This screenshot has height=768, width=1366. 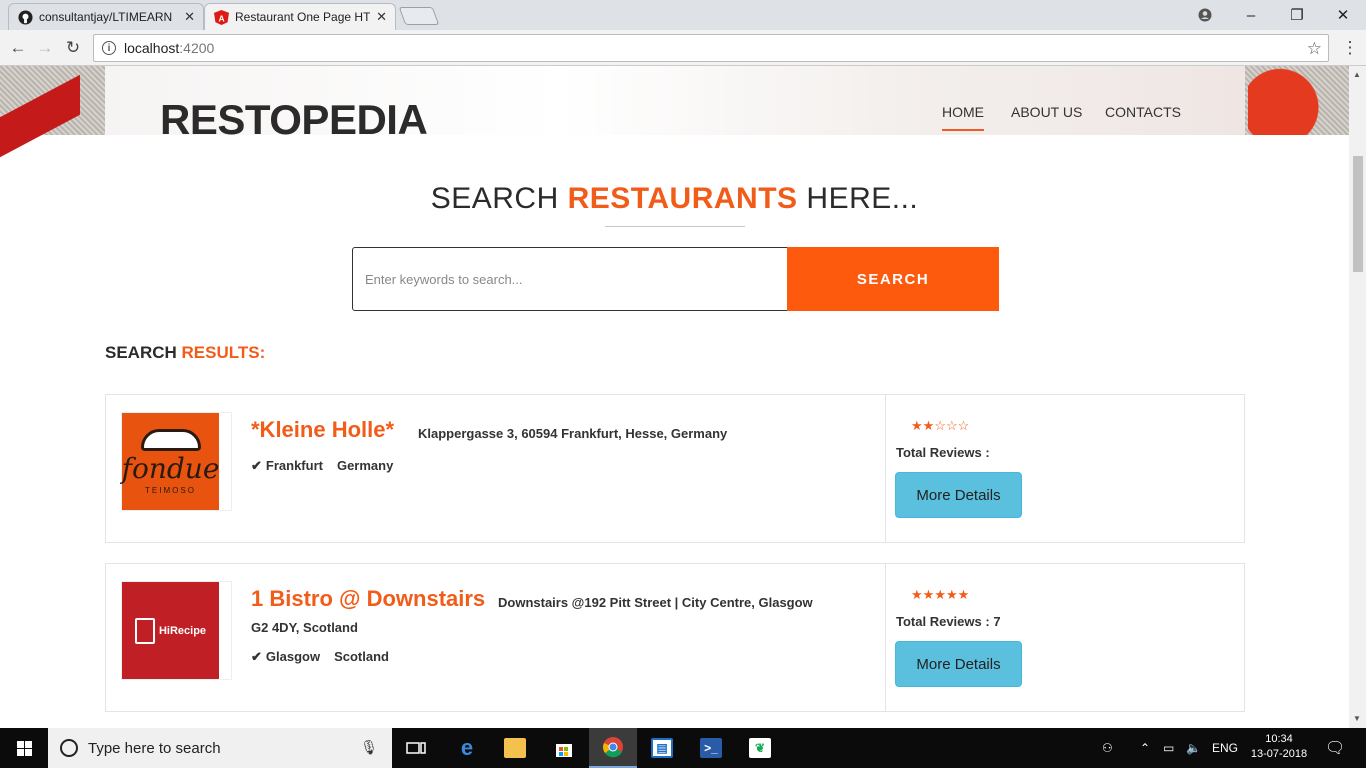 What do you see at coordinates (141, 352) in the screenshot?
I see `results-heading-pre: SEARCH` at bounding box center [141, 352].